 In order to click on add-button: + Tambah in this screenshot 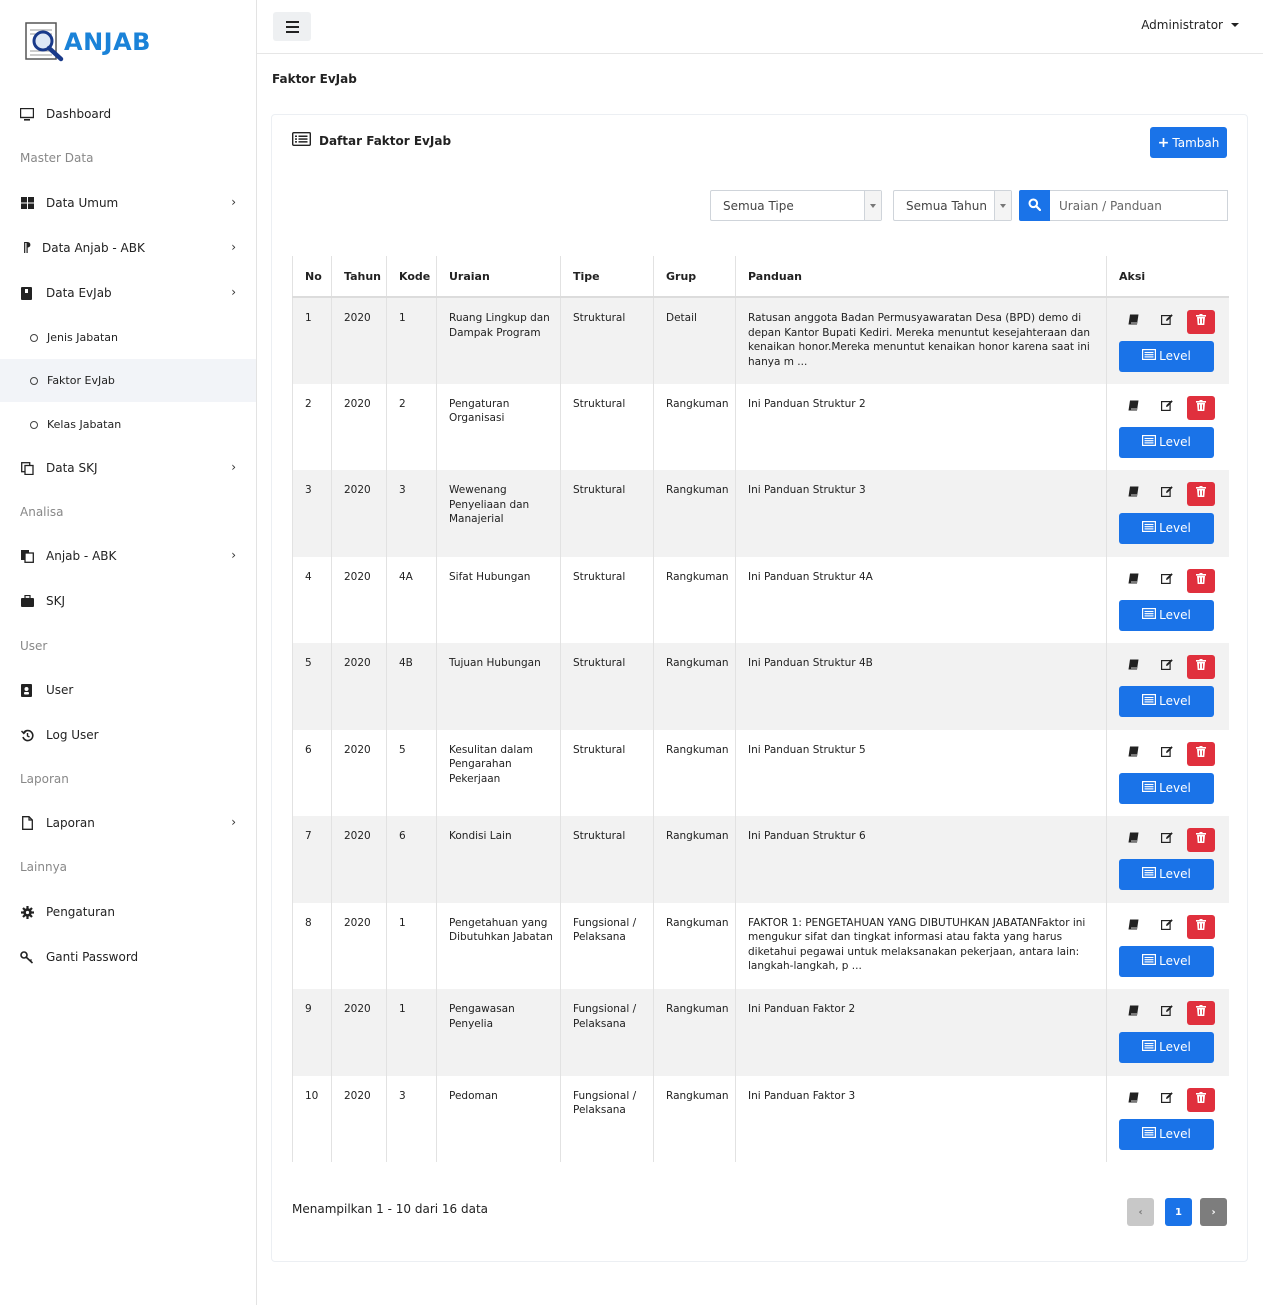, I will do `click(1188, 142)`.